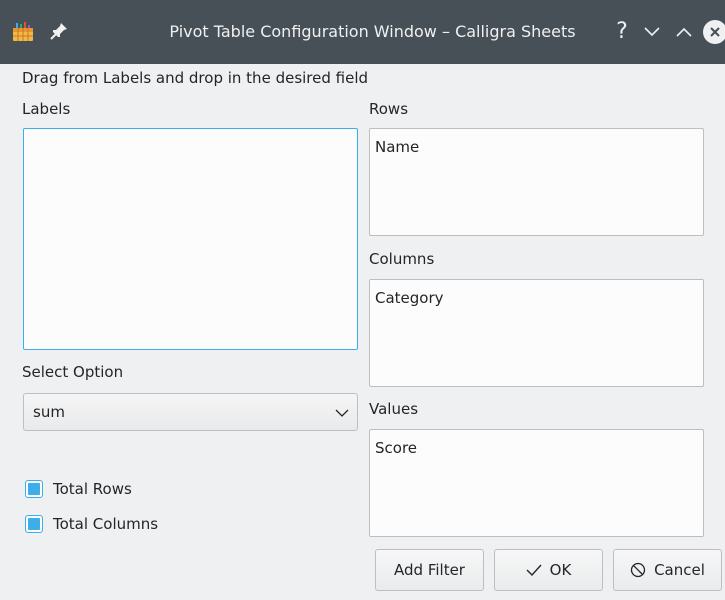 This screenshot has height=600, width=725. I want to click on values-list-item: Score, so click(396, 448).